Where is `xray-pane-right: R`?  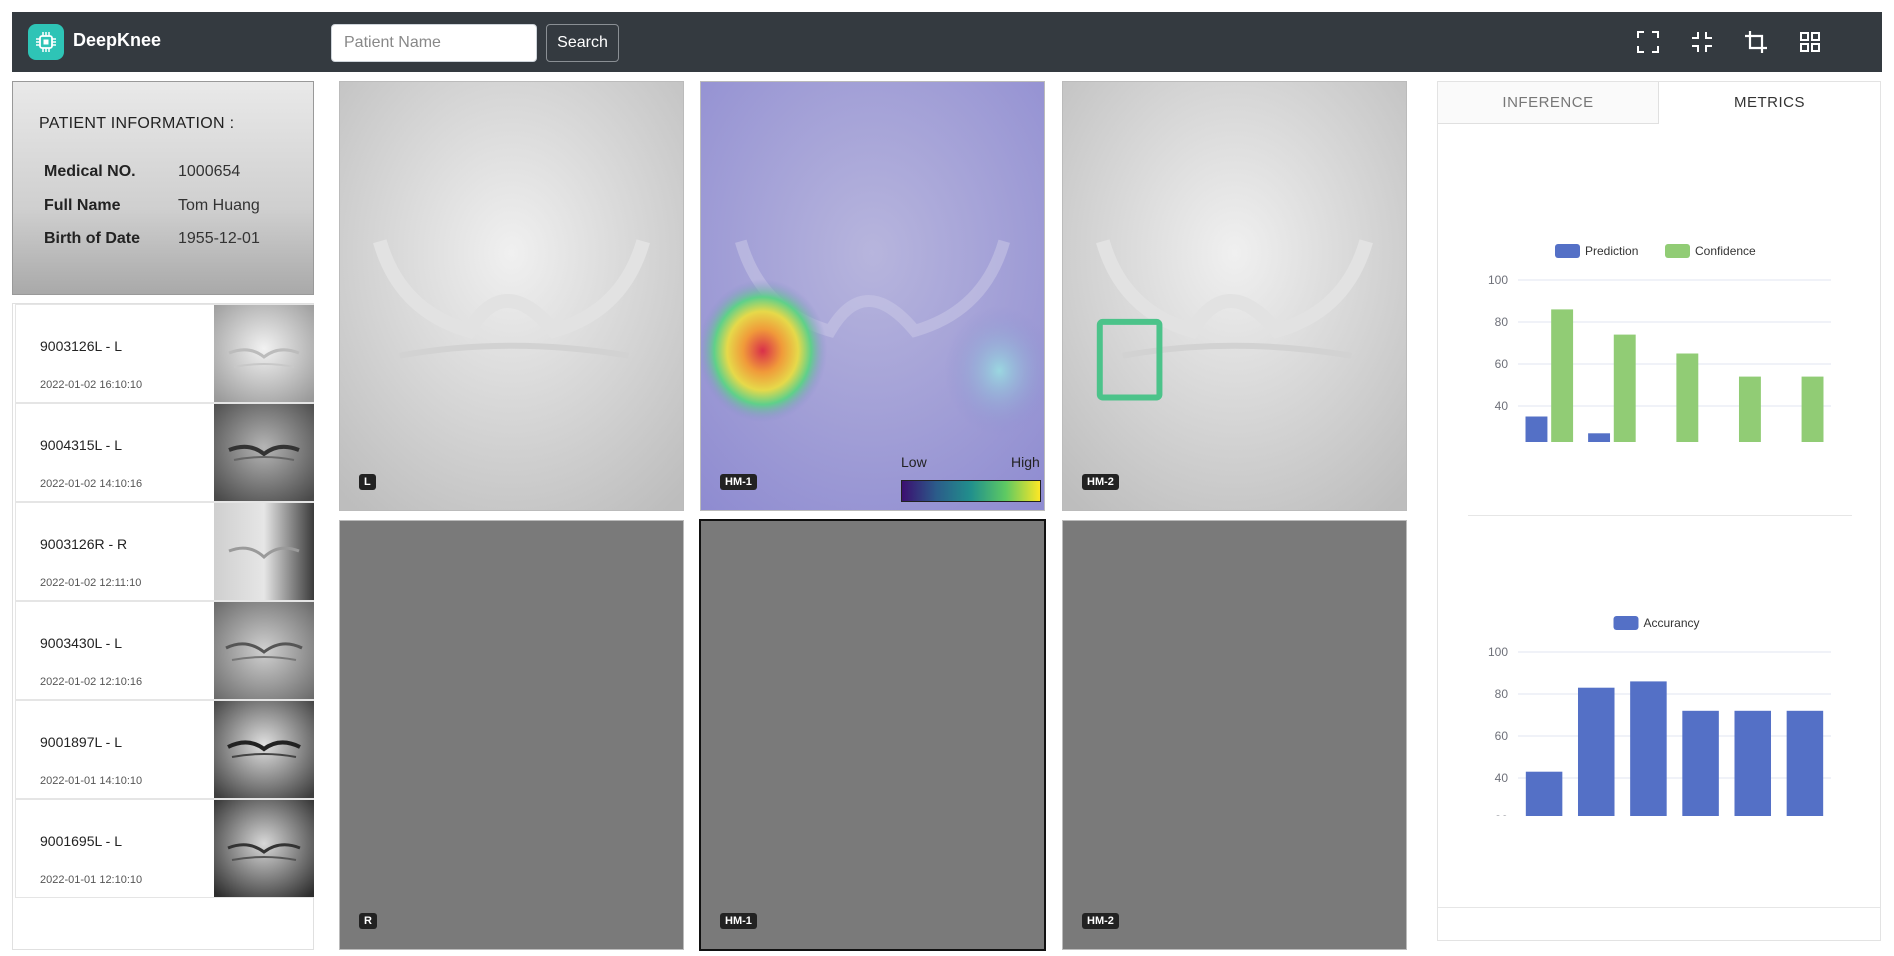 xray-pane-right: R is located at coordinates (511, 735).